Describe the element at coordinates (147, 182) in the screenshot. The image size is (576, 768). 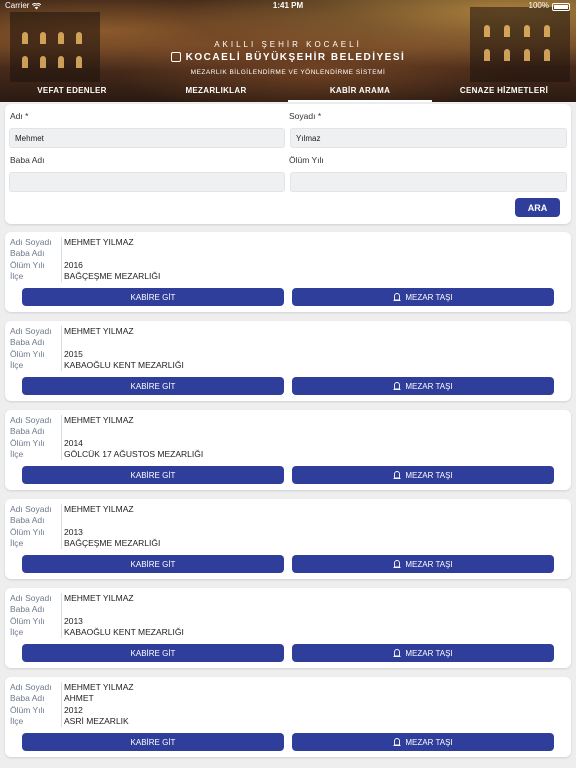
I see `father-name-input` at that location.